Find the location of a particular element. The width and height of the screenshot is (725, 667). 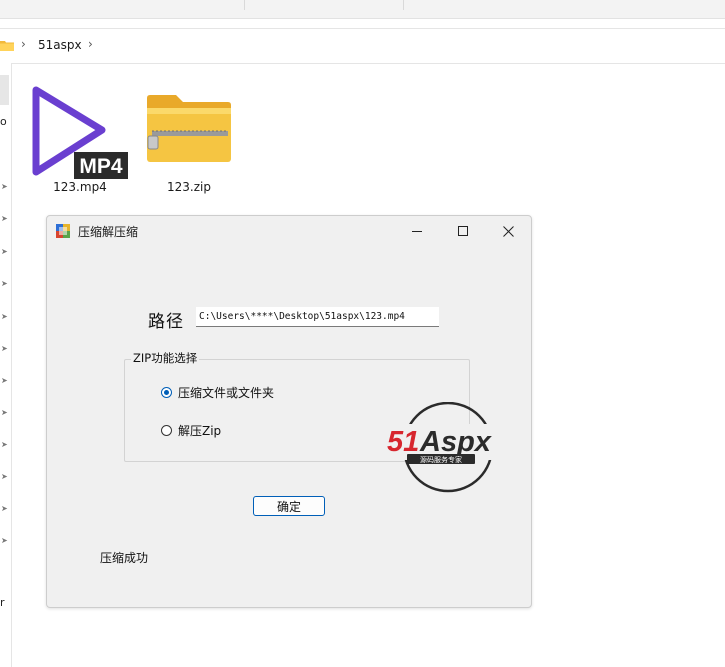

minimize-button is located at coordinates (417, 231).